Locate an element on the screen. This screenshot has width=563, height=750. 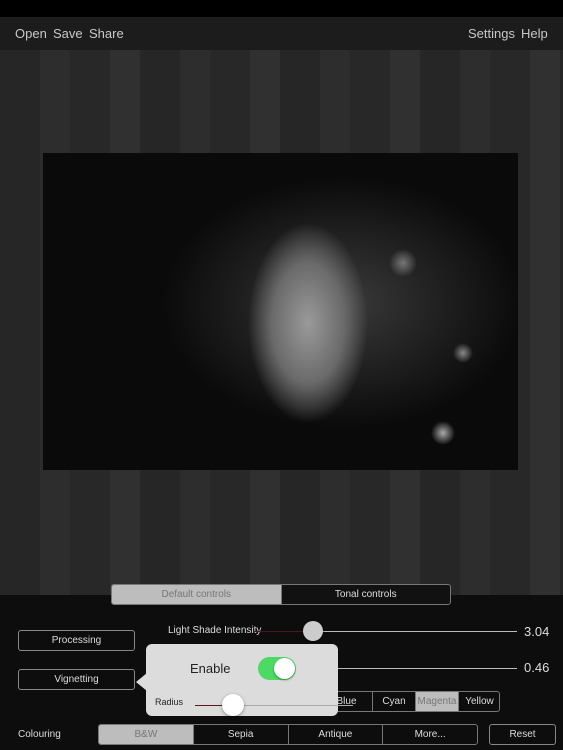
toolbar: Open Save Share Settings Help is located at coordinates (281, 33).